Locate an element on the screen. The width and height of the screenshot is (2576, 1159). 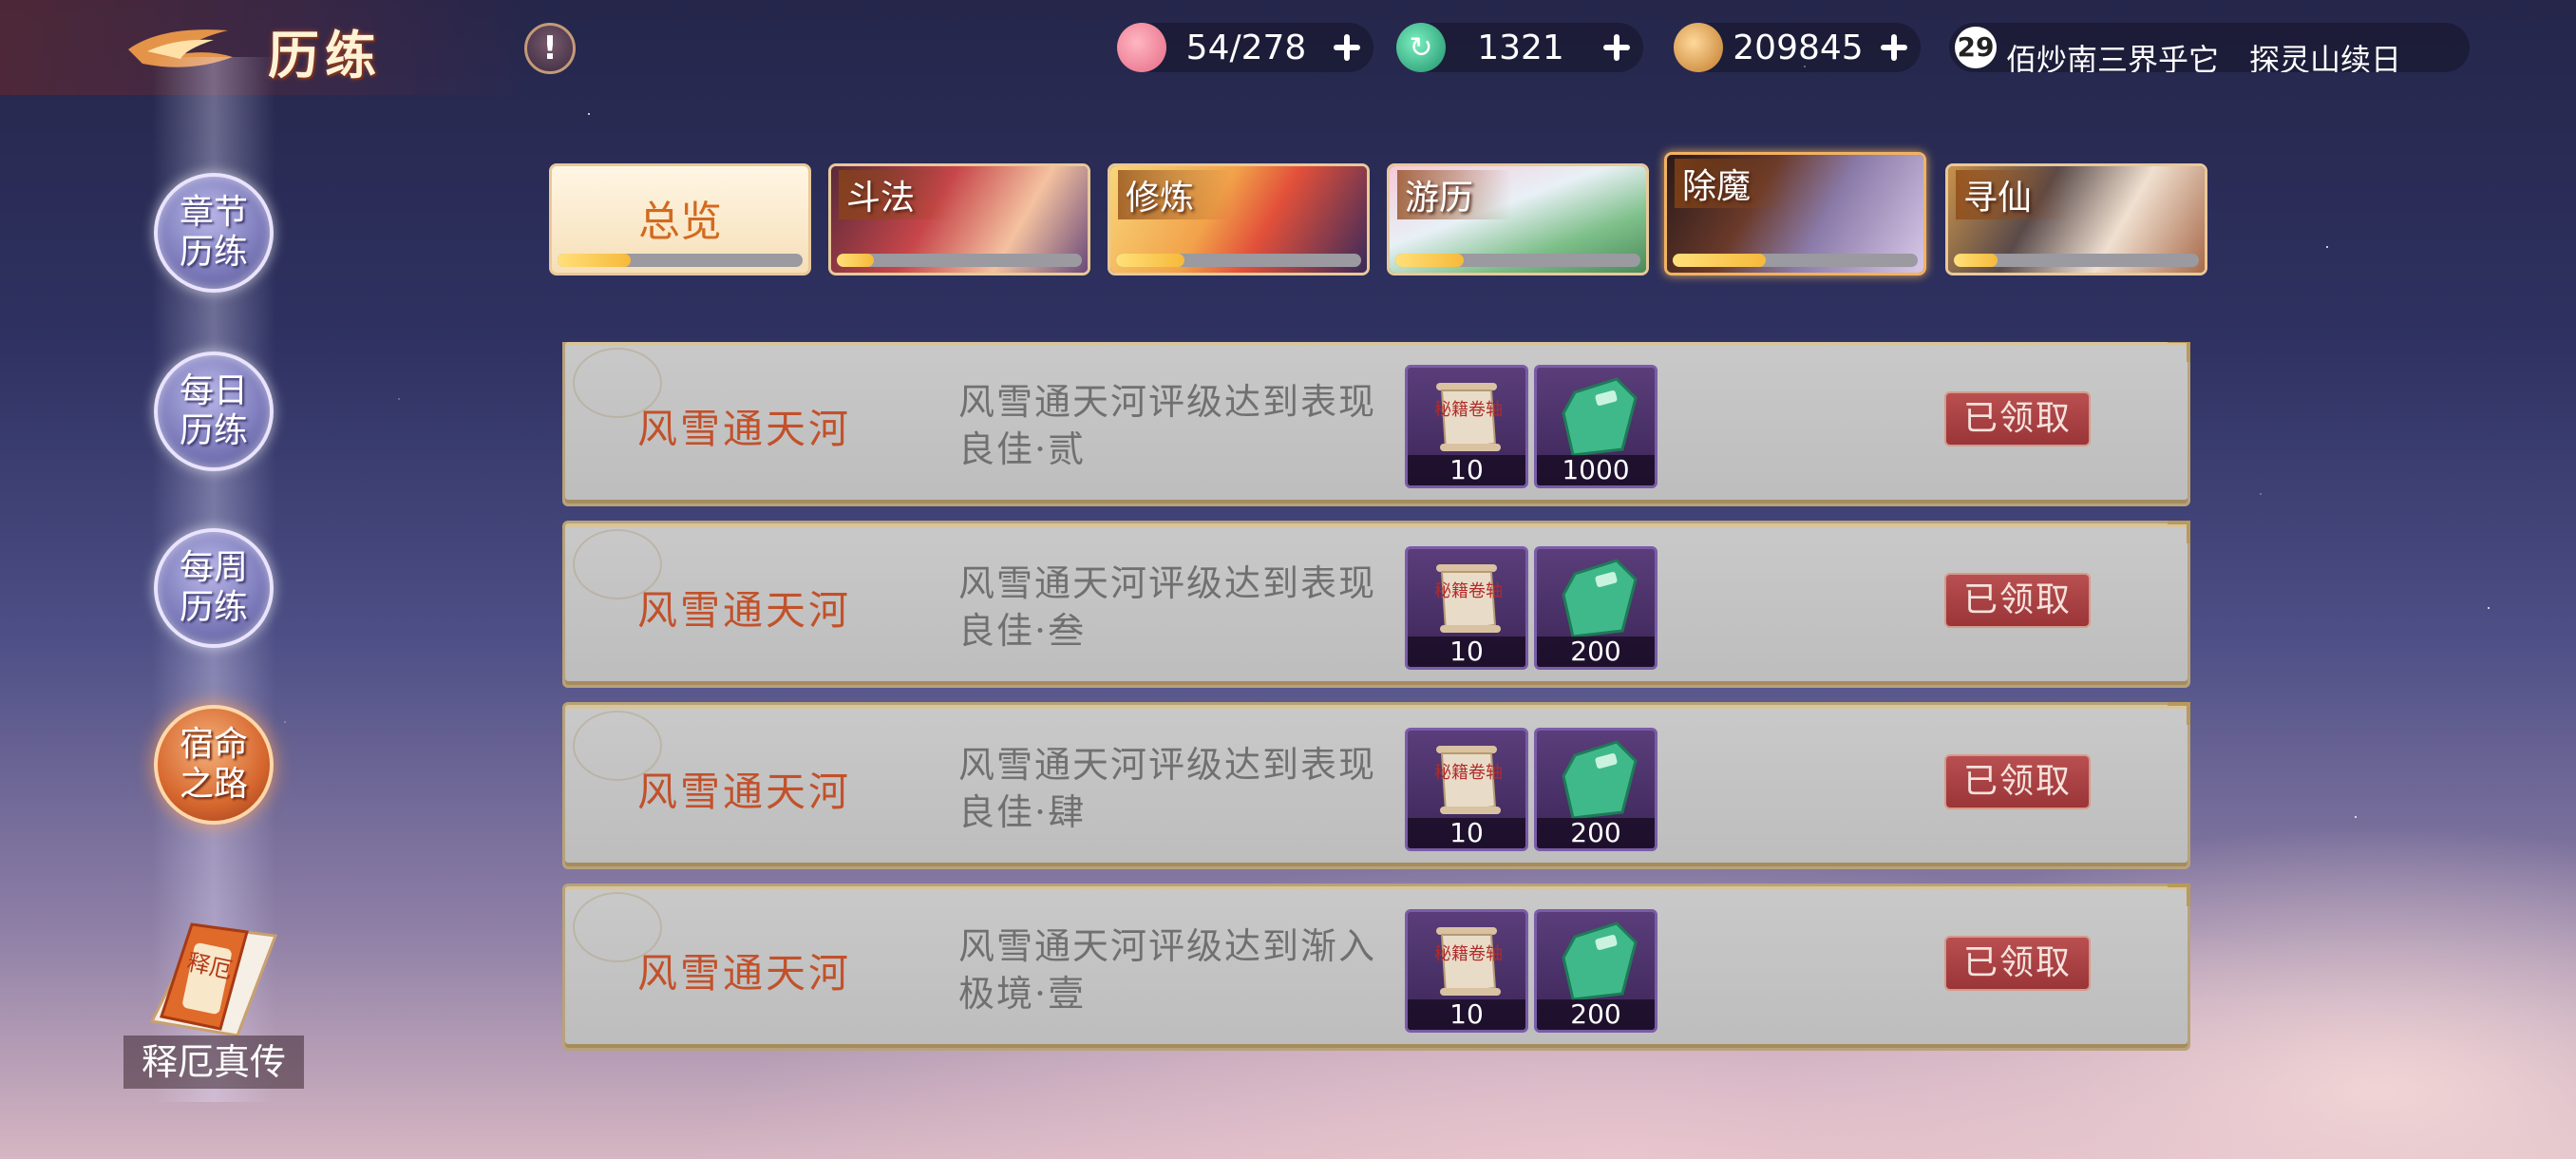
task-description: 风雪通天河评级达到表现良佳·贰 is located at coordinates (1167, 425).